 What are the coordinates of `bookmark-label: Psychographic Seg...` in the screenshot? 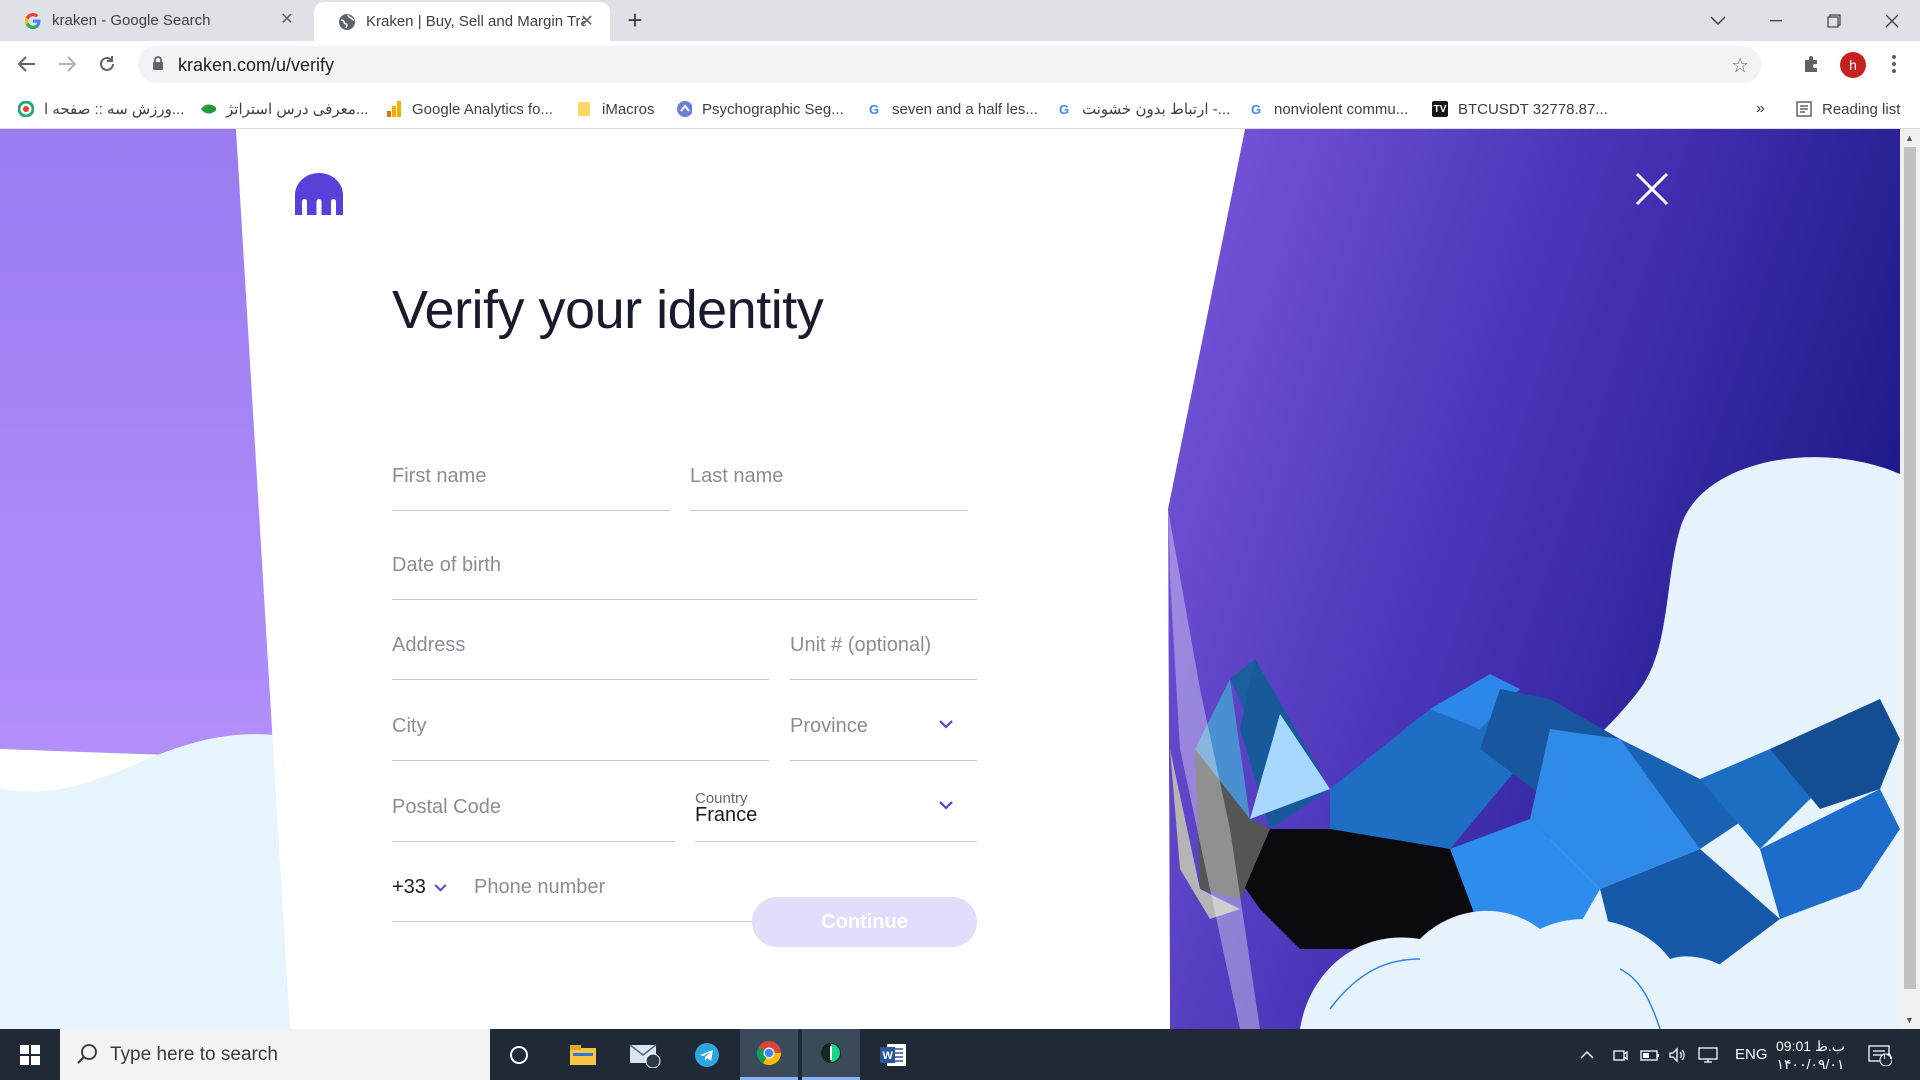 It's located at (773, 109).